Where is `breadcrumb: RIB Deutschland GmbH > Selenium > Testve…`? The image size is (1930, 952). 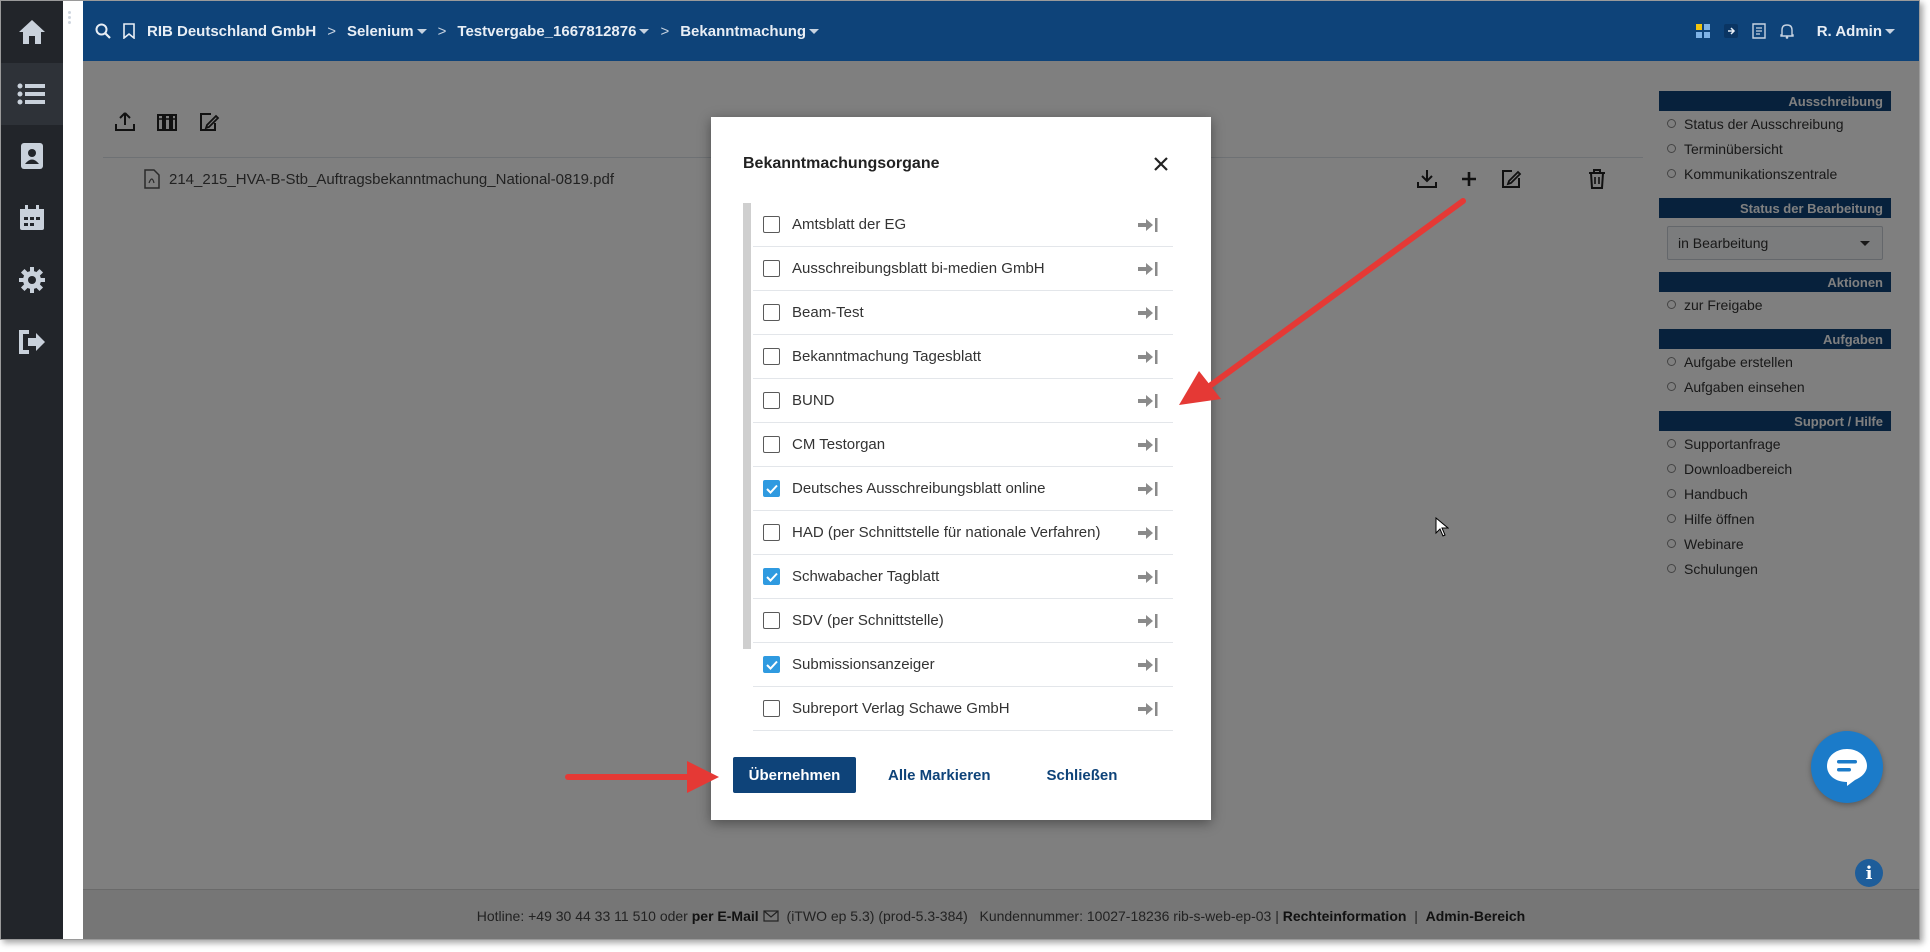 breadcrumb: RIB Deutschland GmbH > Selenium > Testve… is located at coordinates (457, 31).